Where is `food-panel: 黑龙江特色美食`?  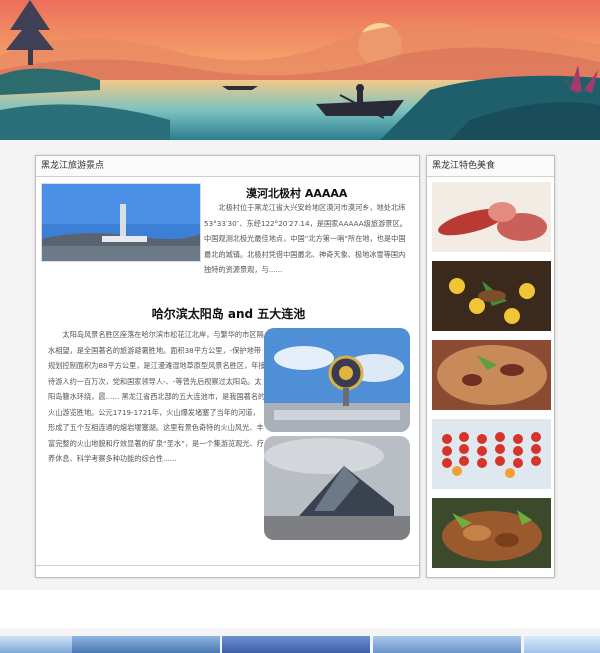 food-panel: 黑龙江特色美食 is located at coordinates (490, 366).